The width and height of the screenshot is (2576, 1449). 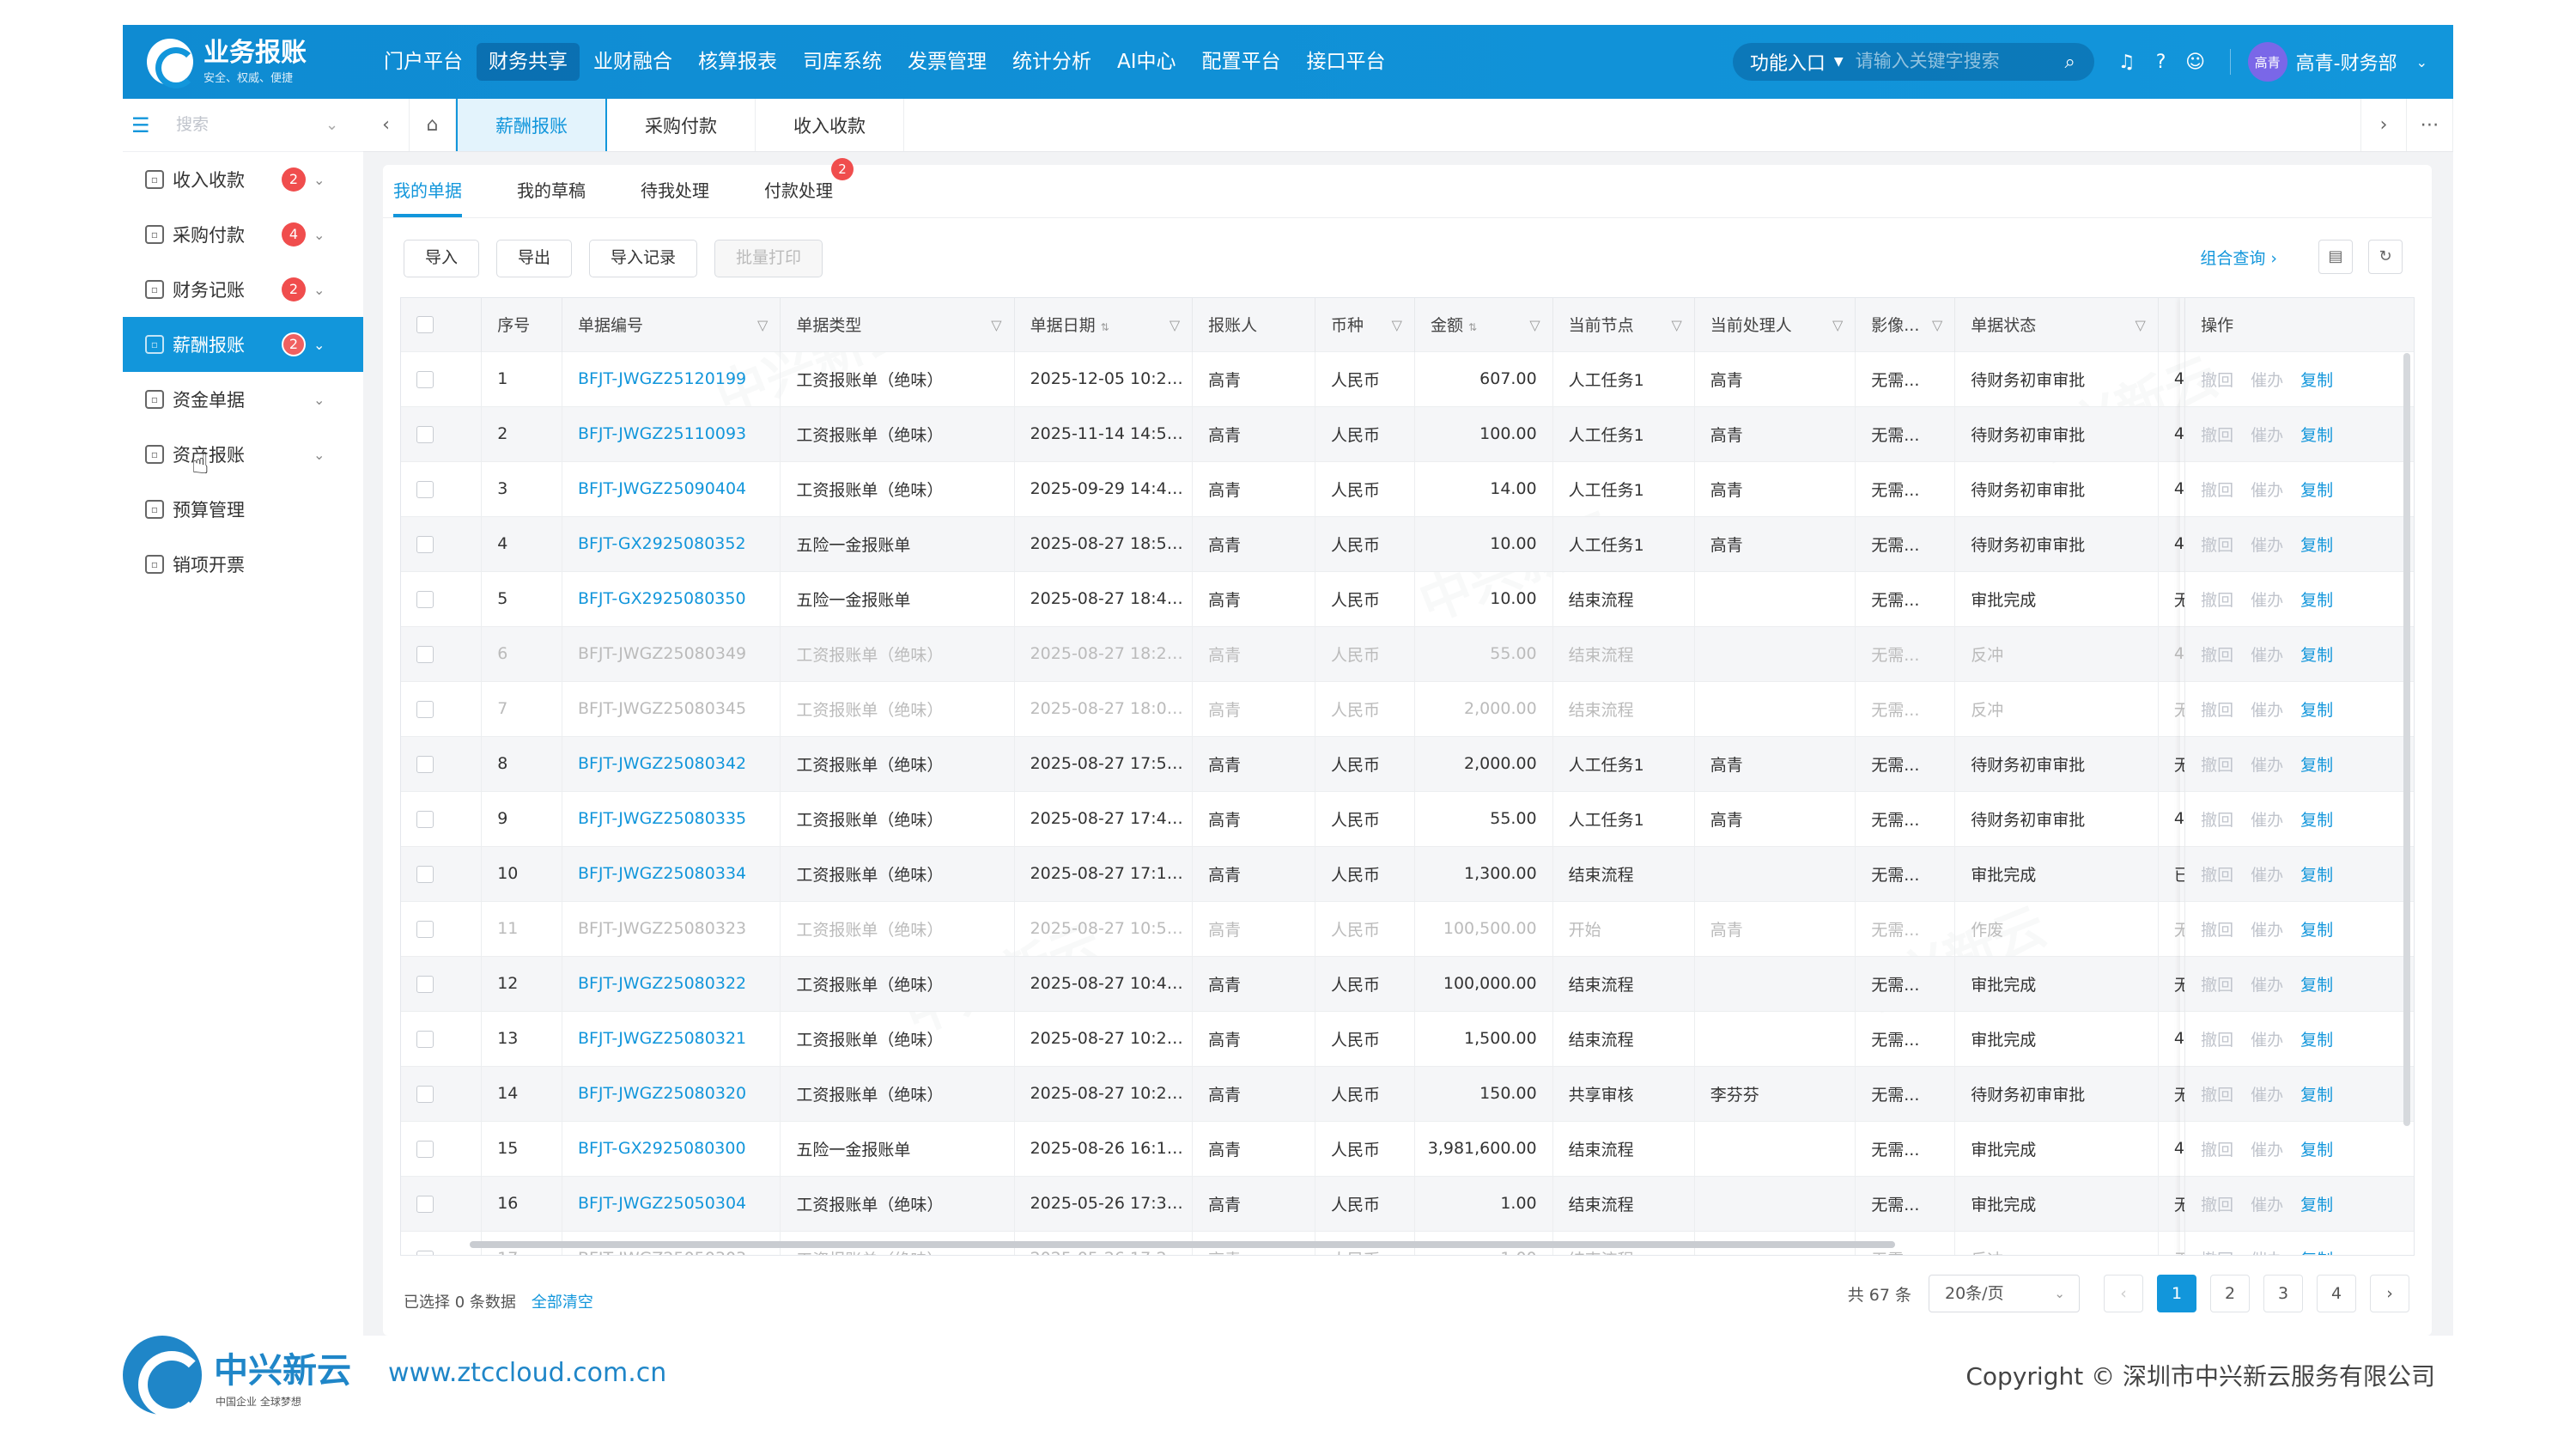 I want to click on document-number-link: BFJT-JWGZ25080321, so click(x=671, y=1038).